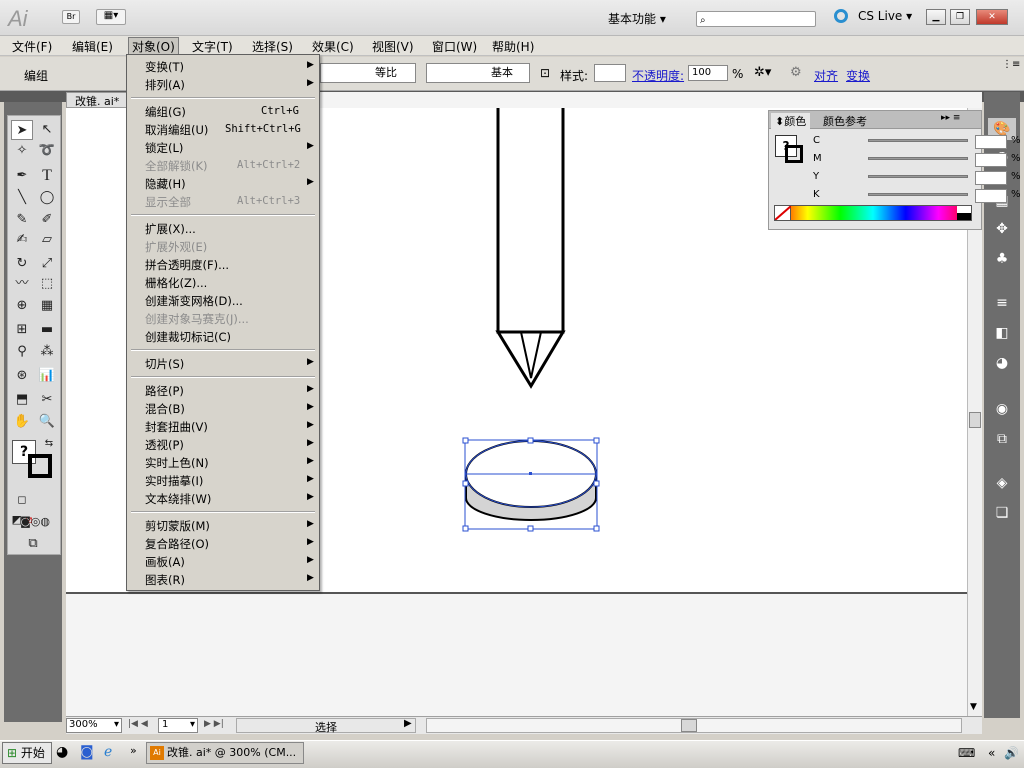  I want to click on screen-mode-icon: ⧉, so click(33, 544).